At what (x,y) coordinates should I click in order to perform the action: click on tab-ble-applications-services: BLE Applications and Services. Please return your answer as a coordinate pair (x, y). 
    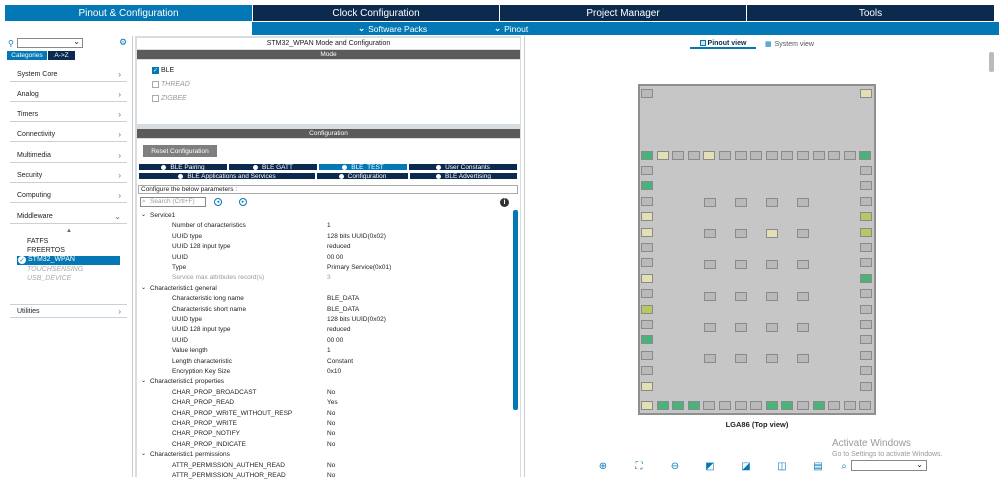
    Looking at the image, I should click on (227, 176).